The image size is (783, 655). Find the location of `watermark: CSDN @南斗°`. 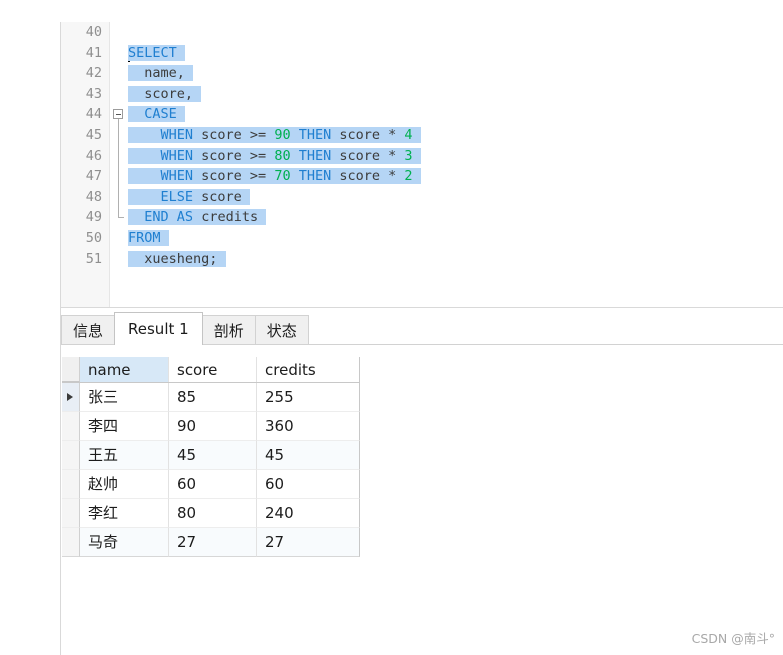

watermark: CSDN @南斗° is located at coordinates (733, 638).